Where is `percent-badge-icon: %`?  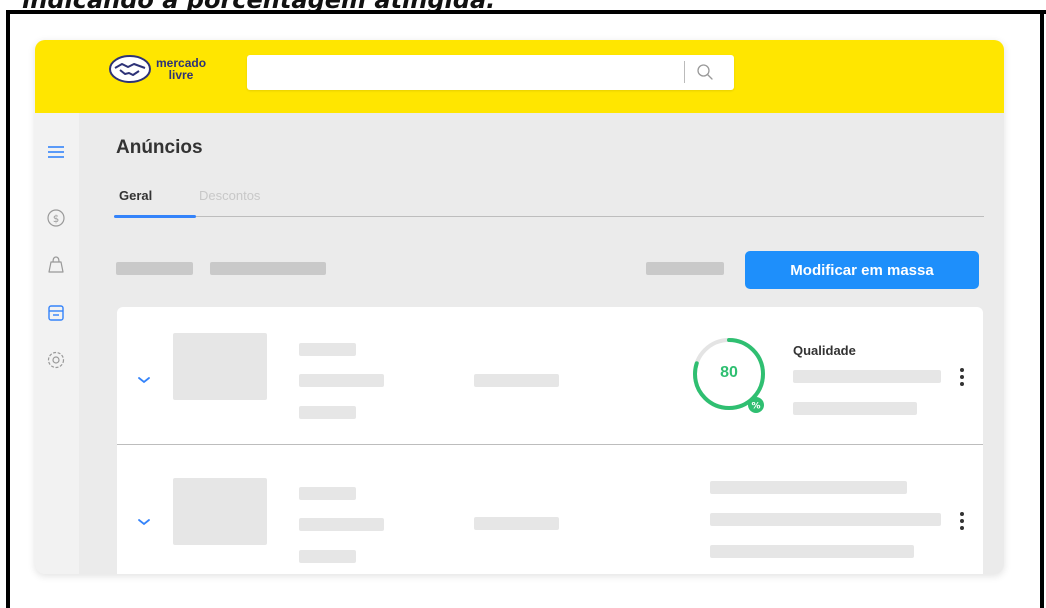 percent-badge-icon: % is located at coordinates (756, 405).